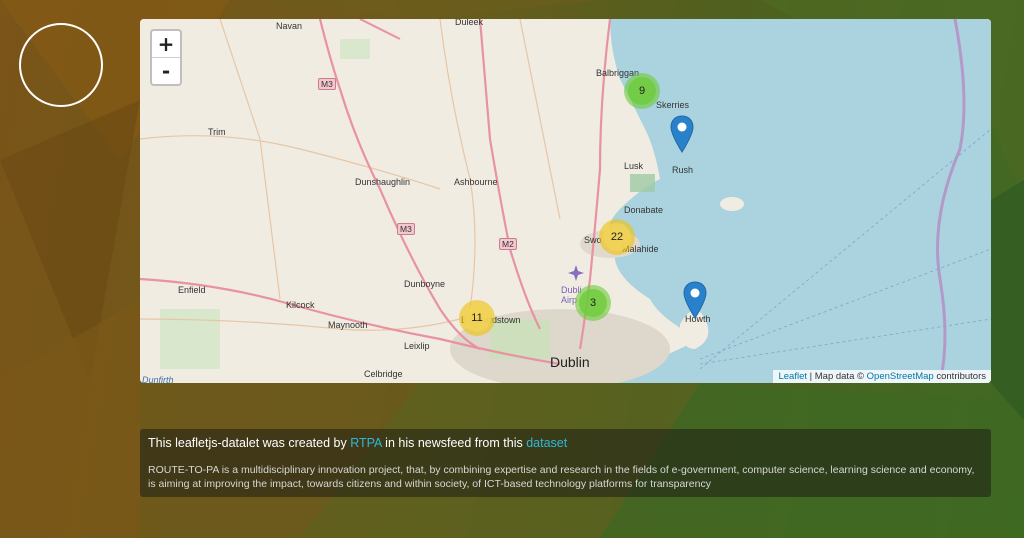 The width and height of the screenshot is (1024, 538). I want to click on place-label: Dunshaughlin, so click(383, 182).